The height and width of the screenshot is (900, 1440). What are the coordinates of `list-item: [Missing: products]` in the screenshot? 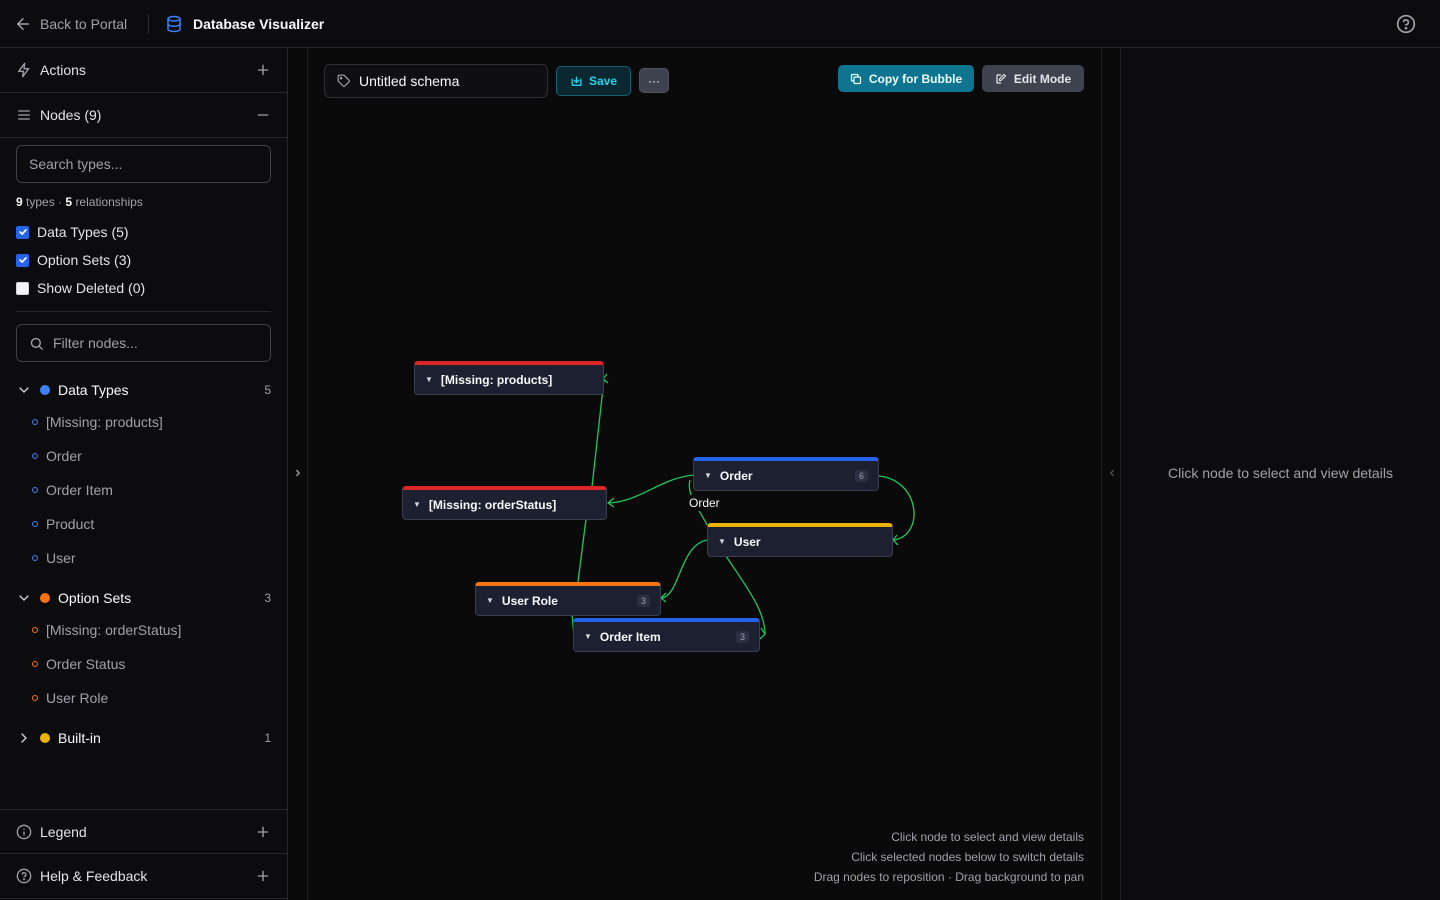 It's located at (97, 422).